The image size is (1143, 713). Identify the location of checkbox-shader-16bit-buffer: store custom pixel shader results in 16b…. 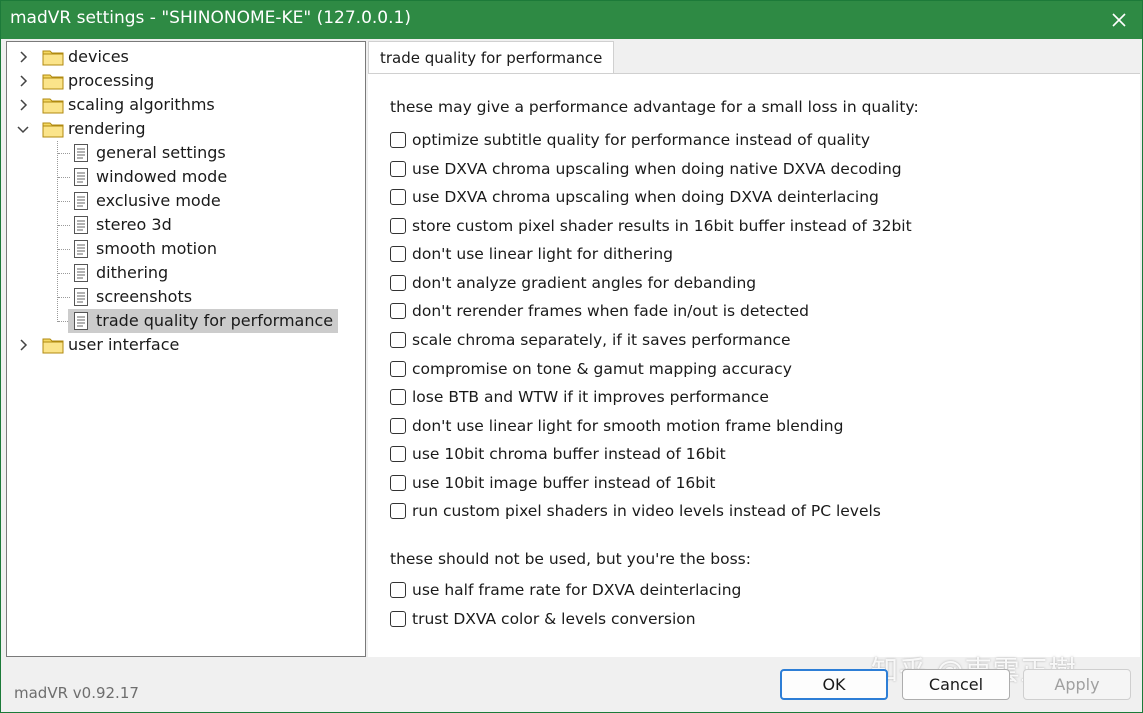
(651, 226).